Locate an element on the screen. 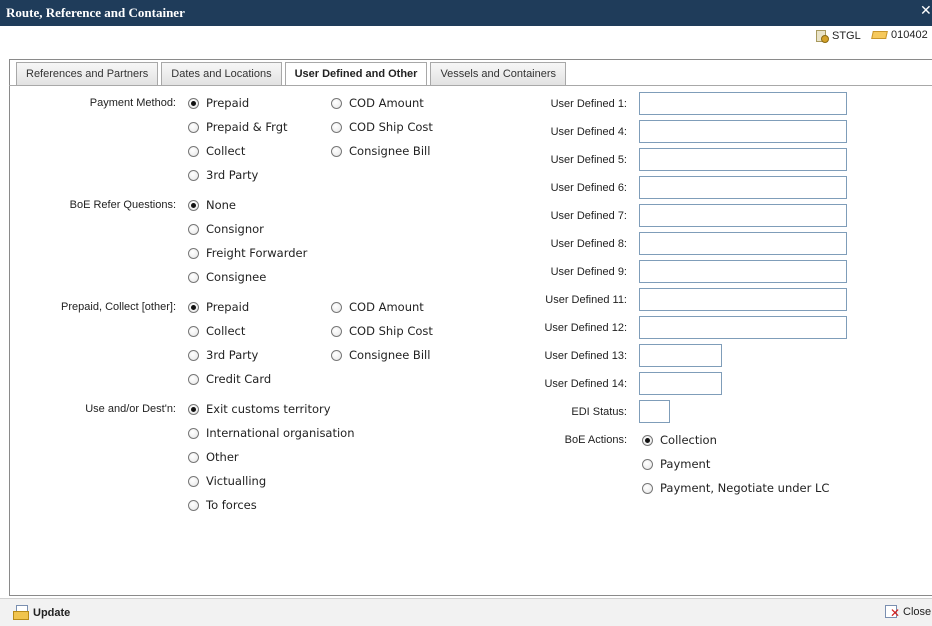  boe-refer-questions-label: BoE Refer Questions: is located at coordinates (122, 205).